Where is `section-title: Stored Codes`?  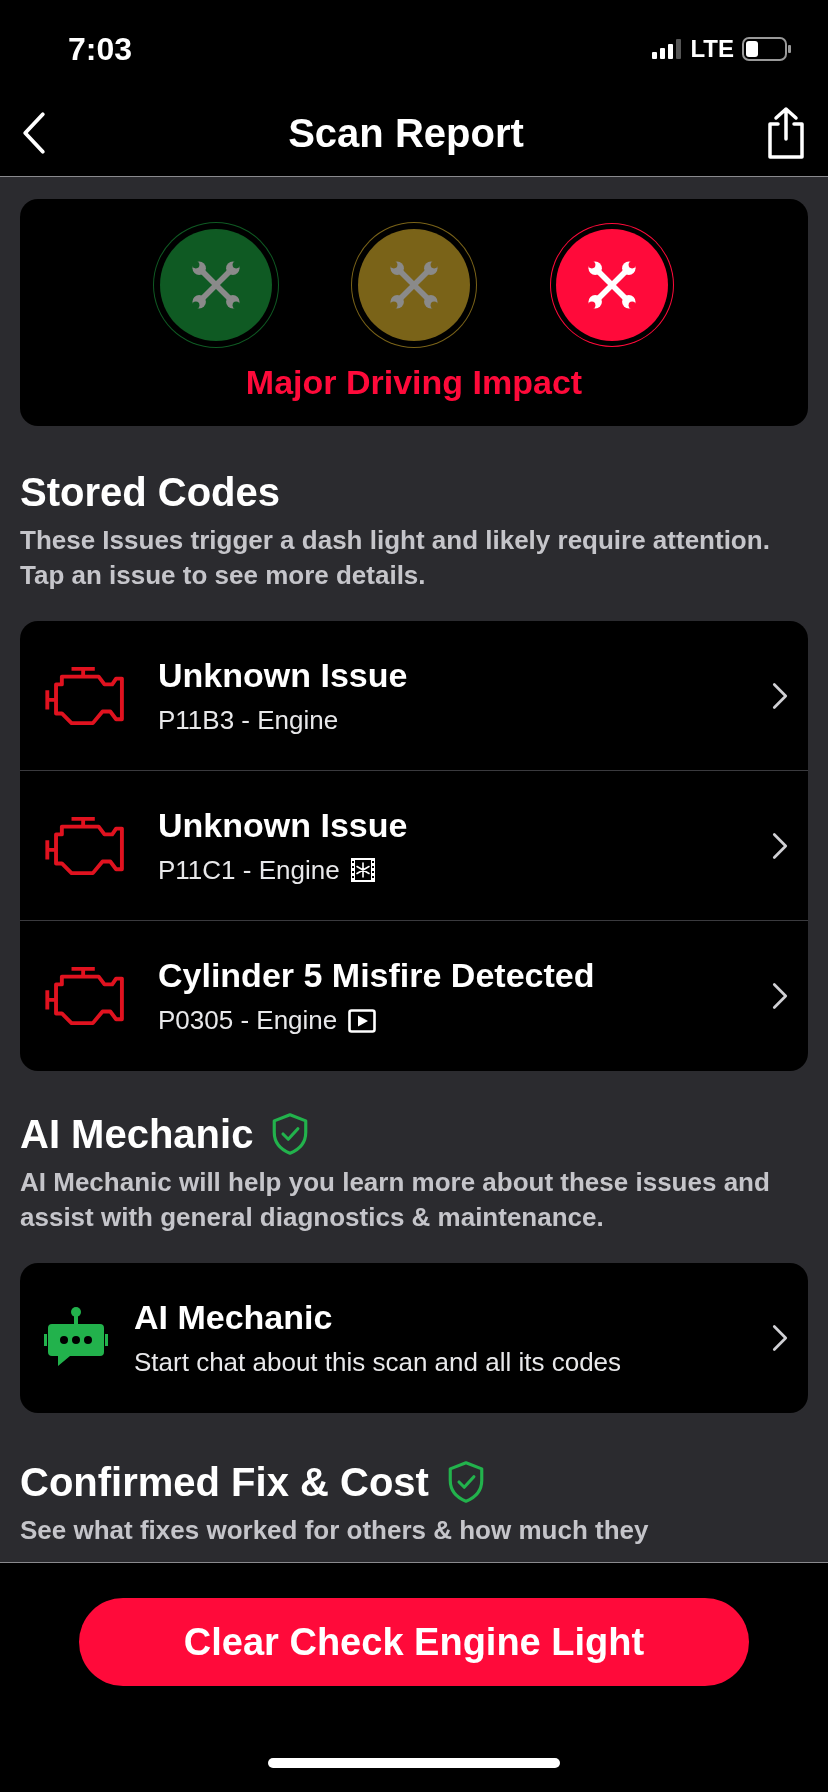 section-title: Stored Codes is located at coordinates (150, 492).